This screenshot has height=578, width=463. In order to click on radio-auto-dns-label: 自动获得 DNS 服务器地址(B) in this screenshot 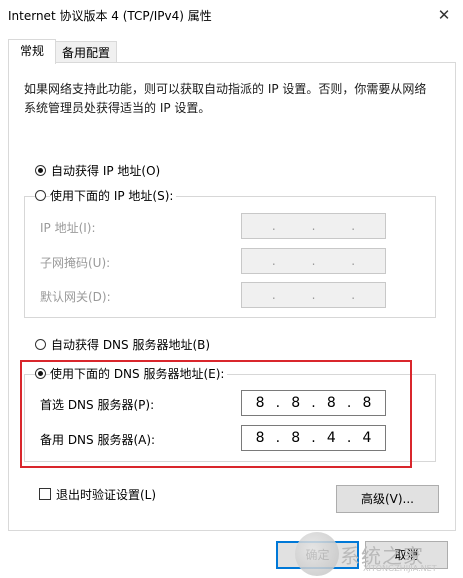, I will do `click(130, 344)`.